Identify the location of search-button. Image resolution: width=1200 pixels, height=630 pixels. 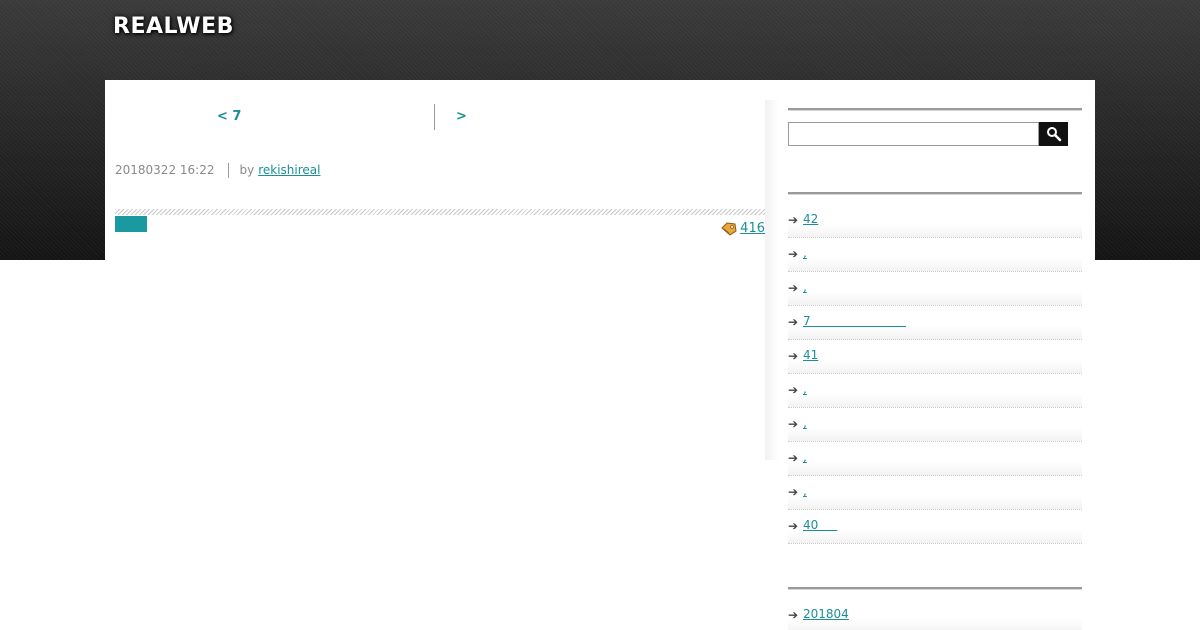
(1053, 134).